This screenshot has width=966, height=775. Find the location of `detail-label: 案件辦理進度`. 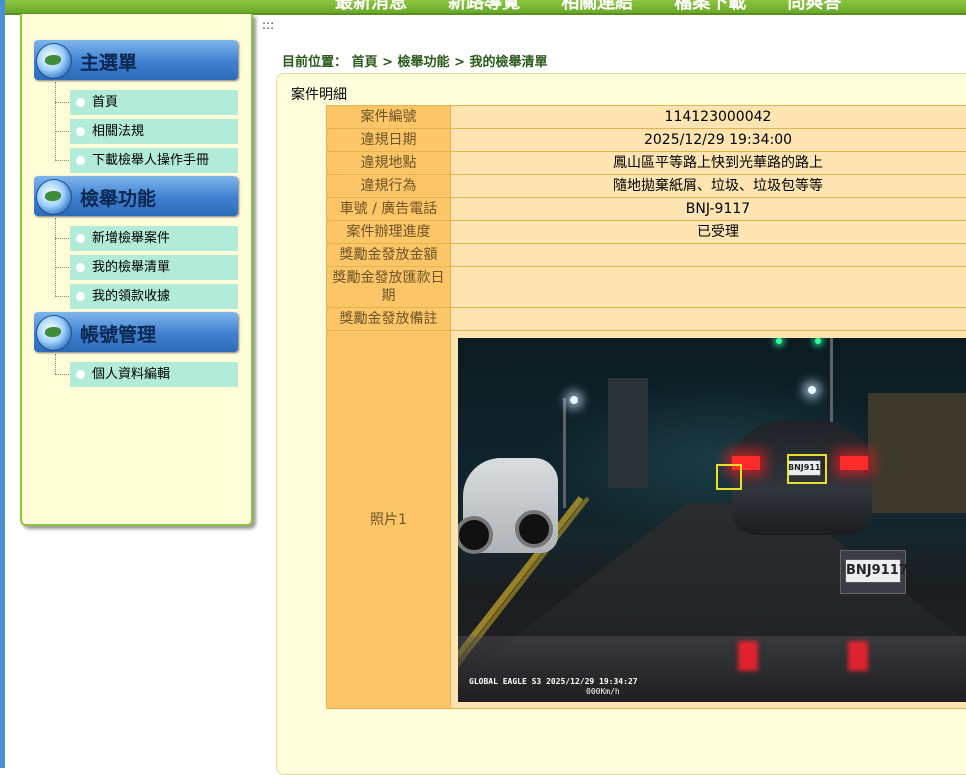

detail-label: 案件辦理進度 is located at coordinates (389, 232).